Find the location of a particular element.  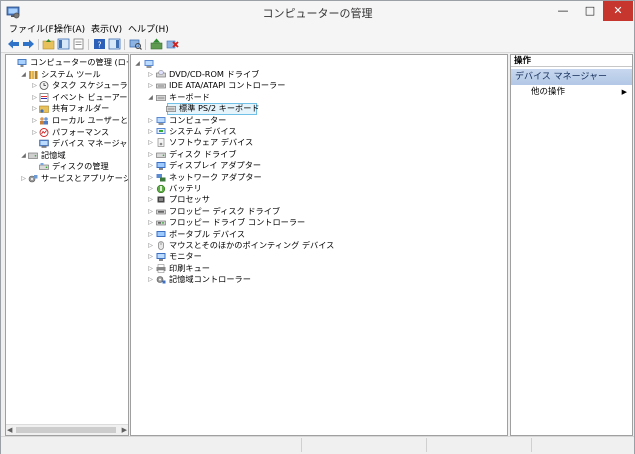

device-category-row: ▷ 印刷キュー is located at coordinates (316, 268).